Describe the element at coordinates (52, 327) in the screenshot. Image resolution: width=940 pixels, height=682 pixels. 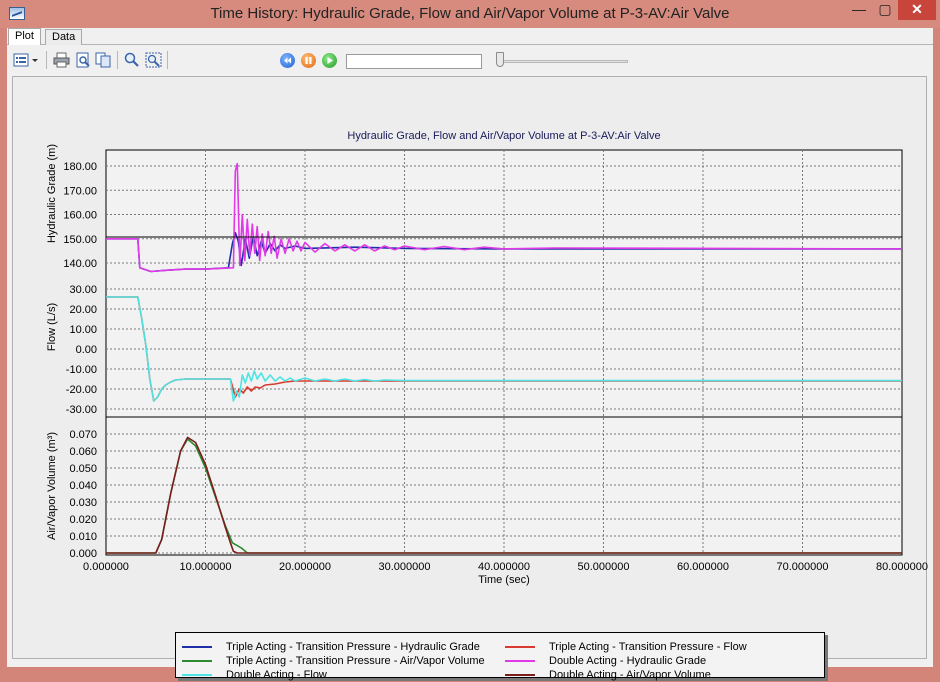
I see `y-axis-label: Flow (L/s)` at that location.